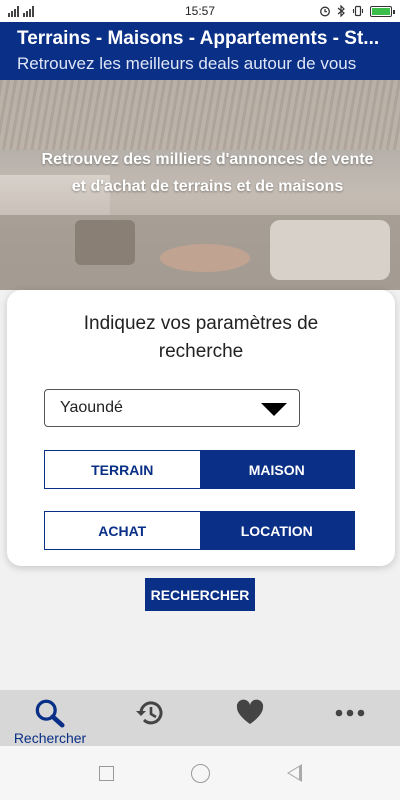 This screenshot has width=400, height=800. Describe the element at coordinates (200, 11) in the screenshot. I see `status-bar: 15:57` at that location.